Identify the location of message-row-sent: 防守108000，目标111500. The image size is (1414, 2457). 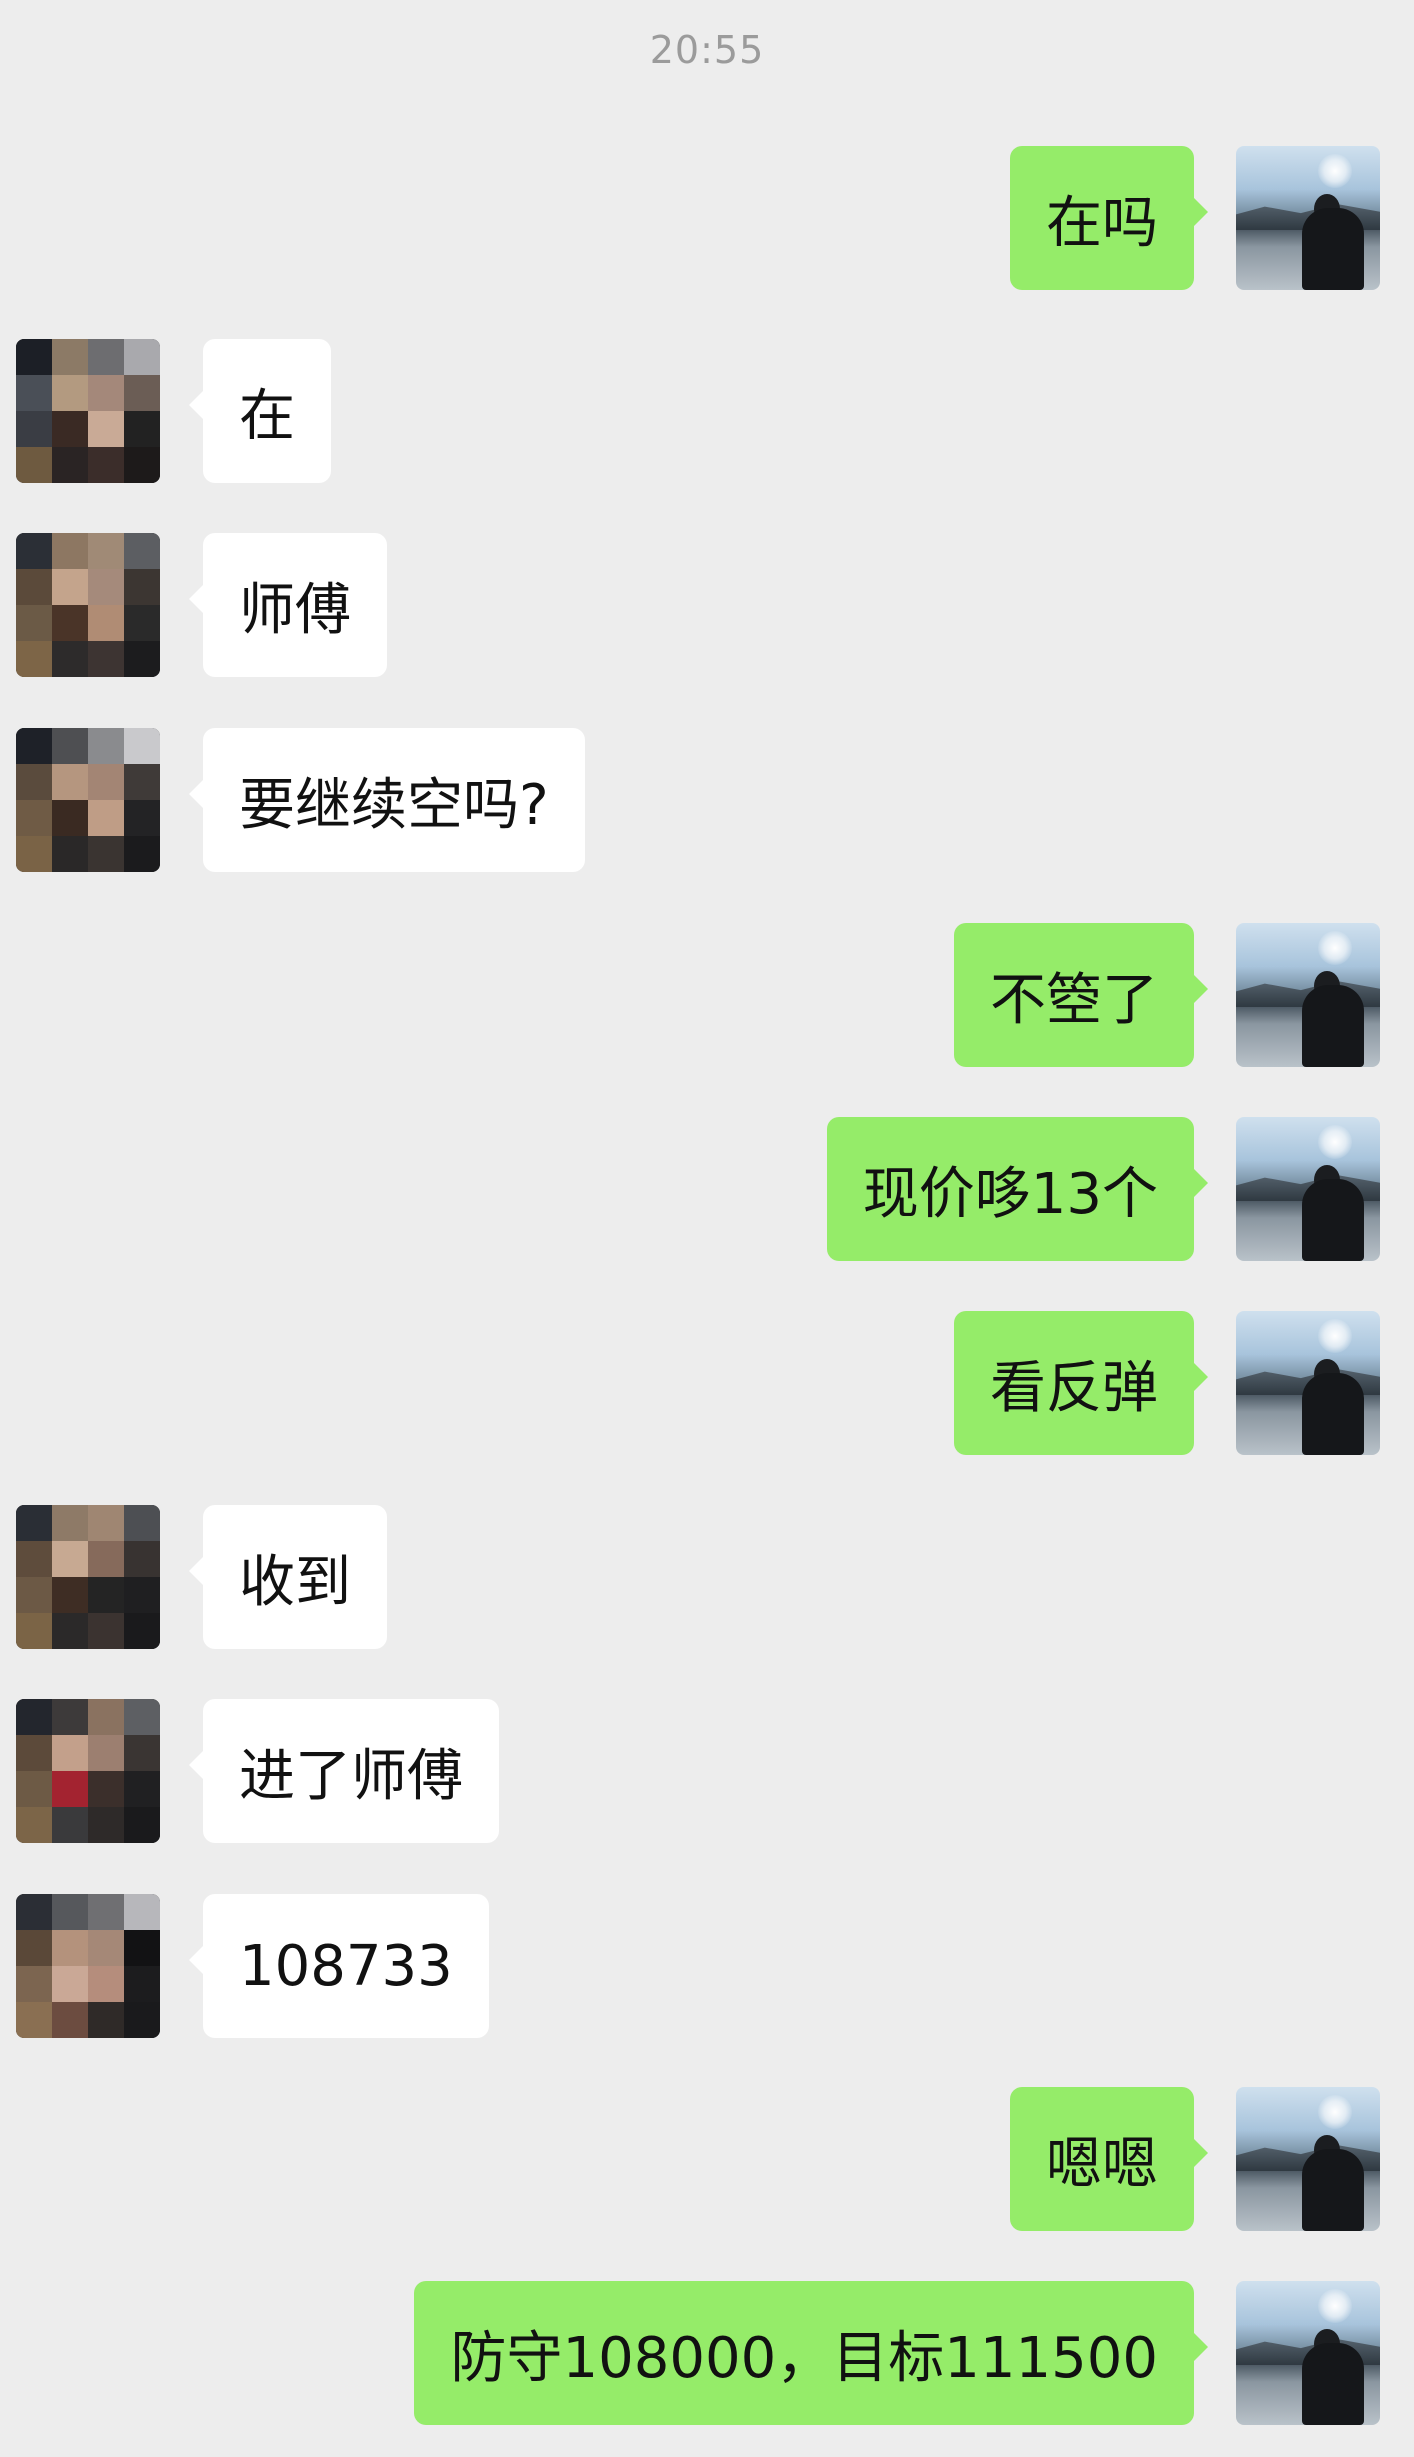
(707, 2356).